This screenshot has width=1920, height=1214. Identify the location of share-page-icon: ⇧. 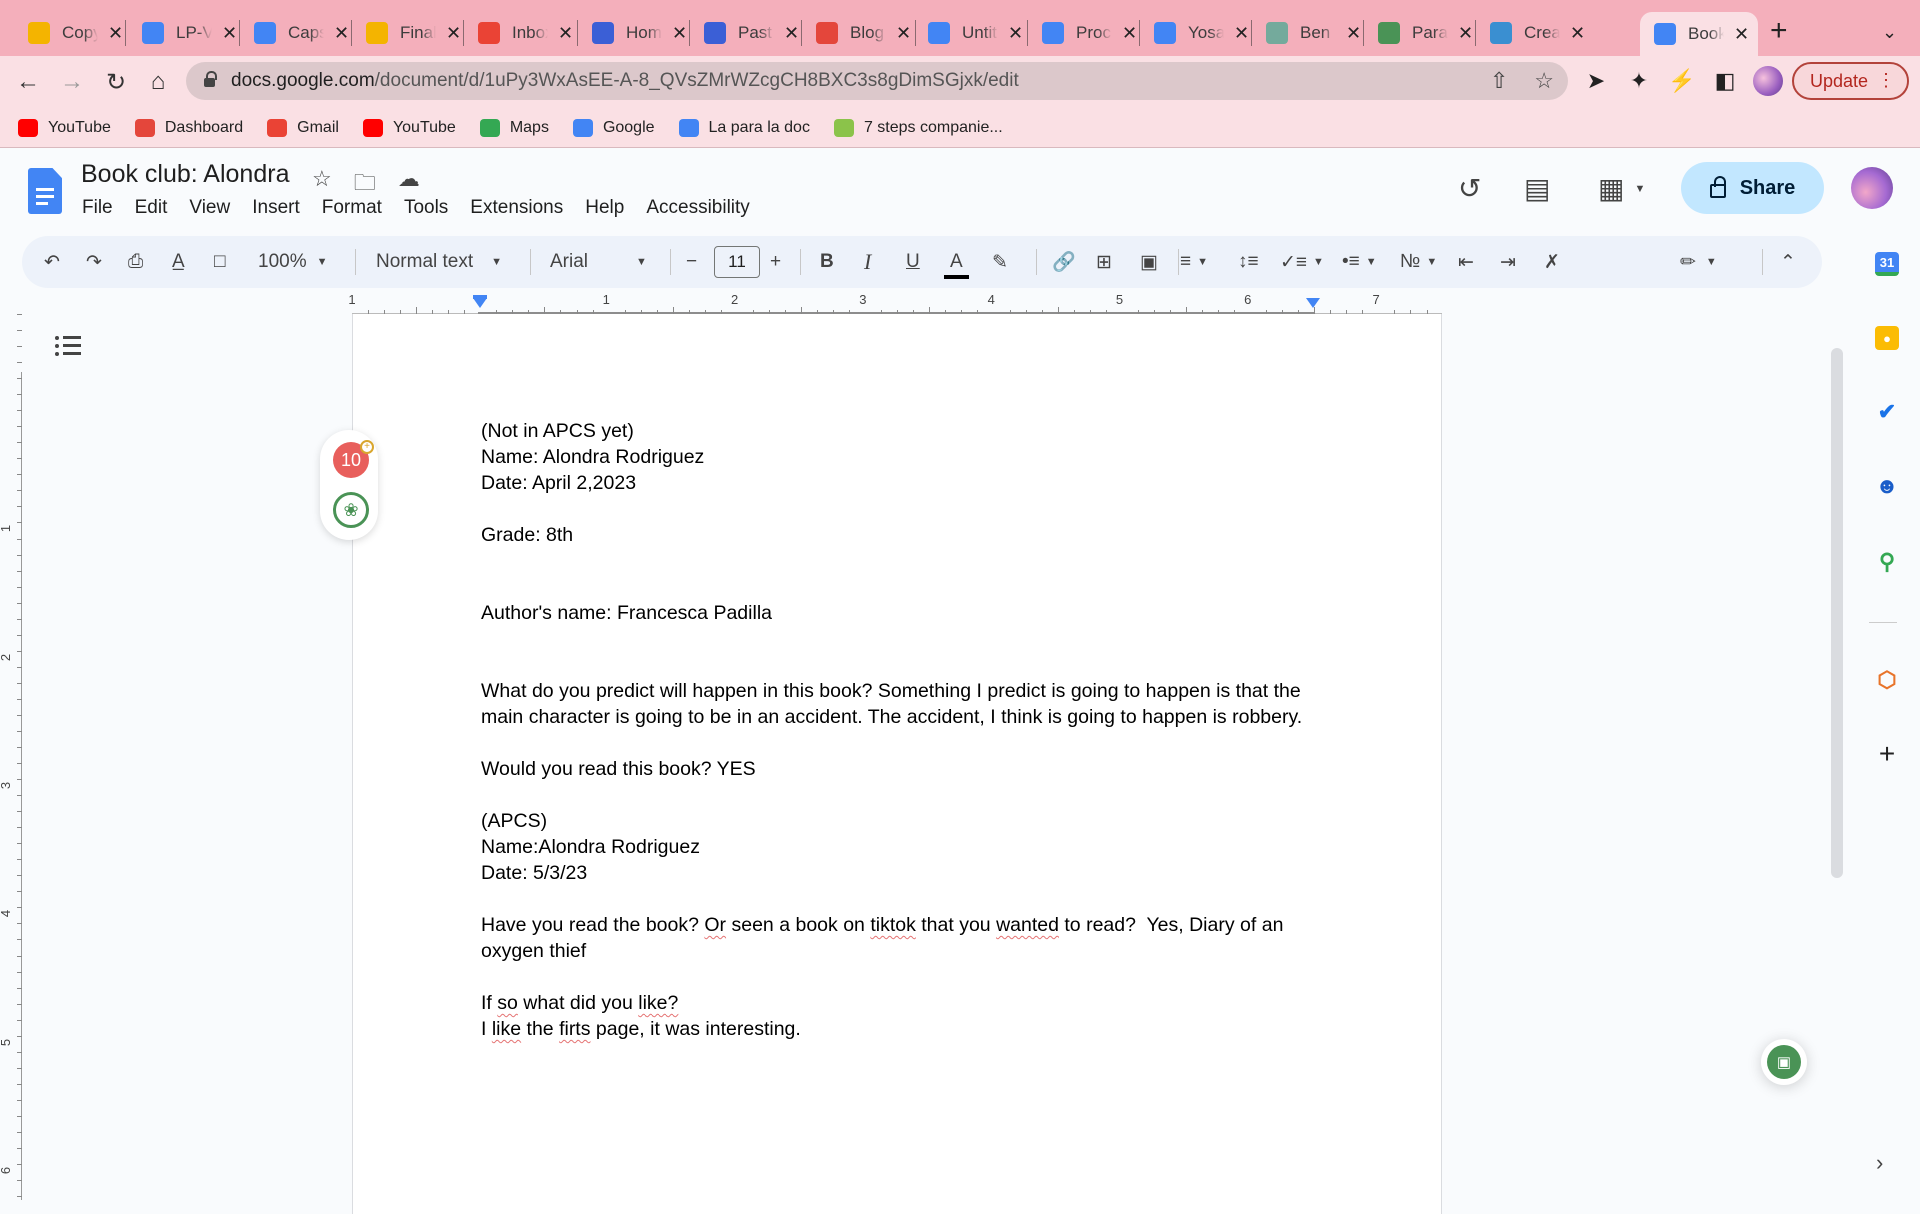
(1499, 81).